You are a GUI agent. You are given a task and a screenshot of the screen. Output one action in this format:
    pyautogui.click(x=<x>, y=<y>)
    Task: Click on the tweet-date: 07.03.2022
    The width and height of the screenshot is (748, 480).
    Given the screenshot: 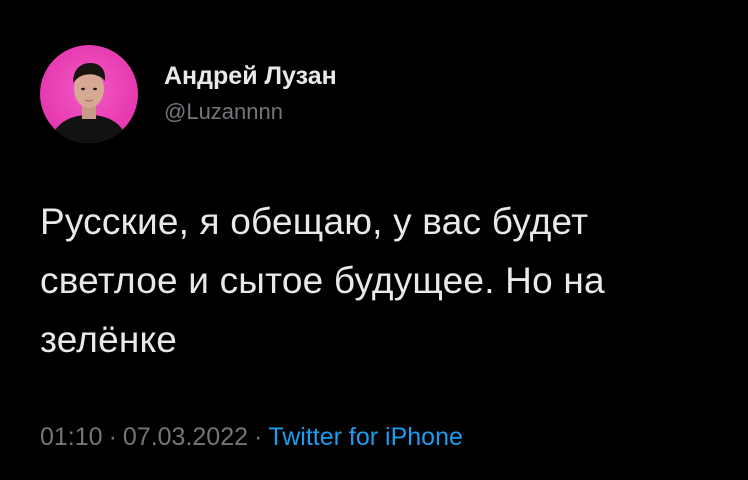 What is the action you would take?
    pyautogui.click(x=185, y=437)
    